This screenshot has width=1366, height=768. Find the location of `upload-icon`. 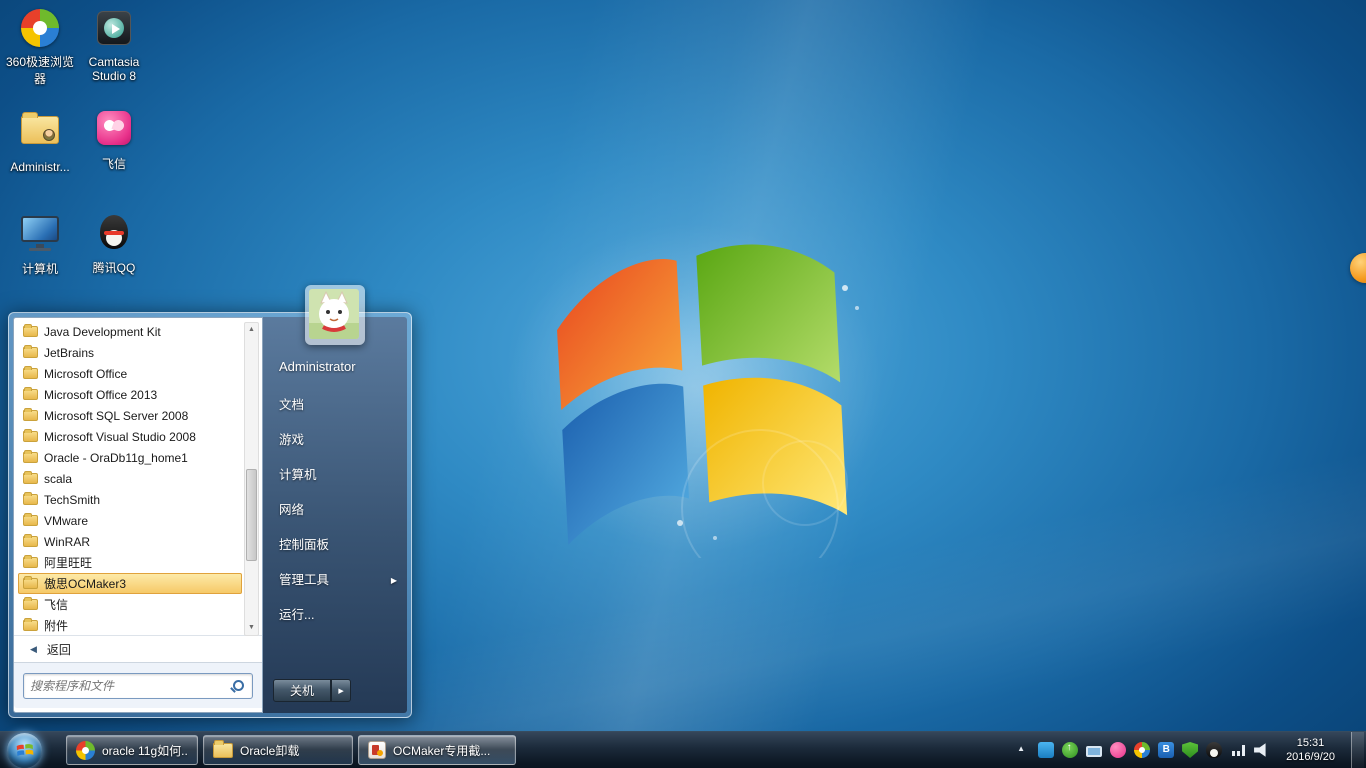

upload-icon is located at coordinates (1070, 750).